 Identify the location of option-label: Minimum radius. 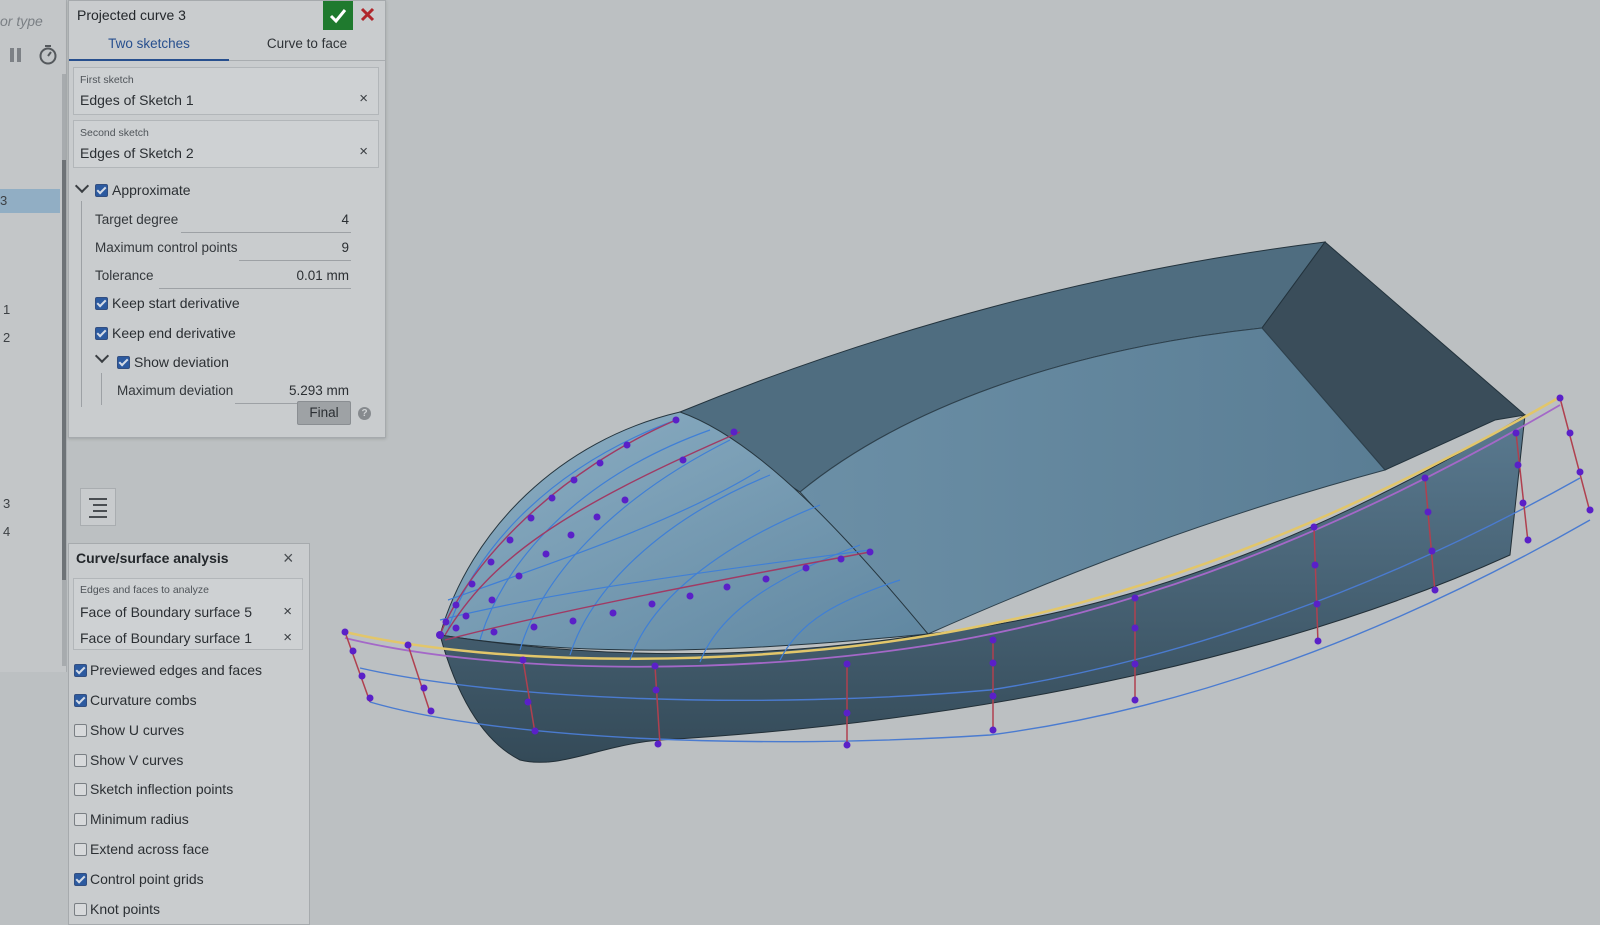
(139, 819).